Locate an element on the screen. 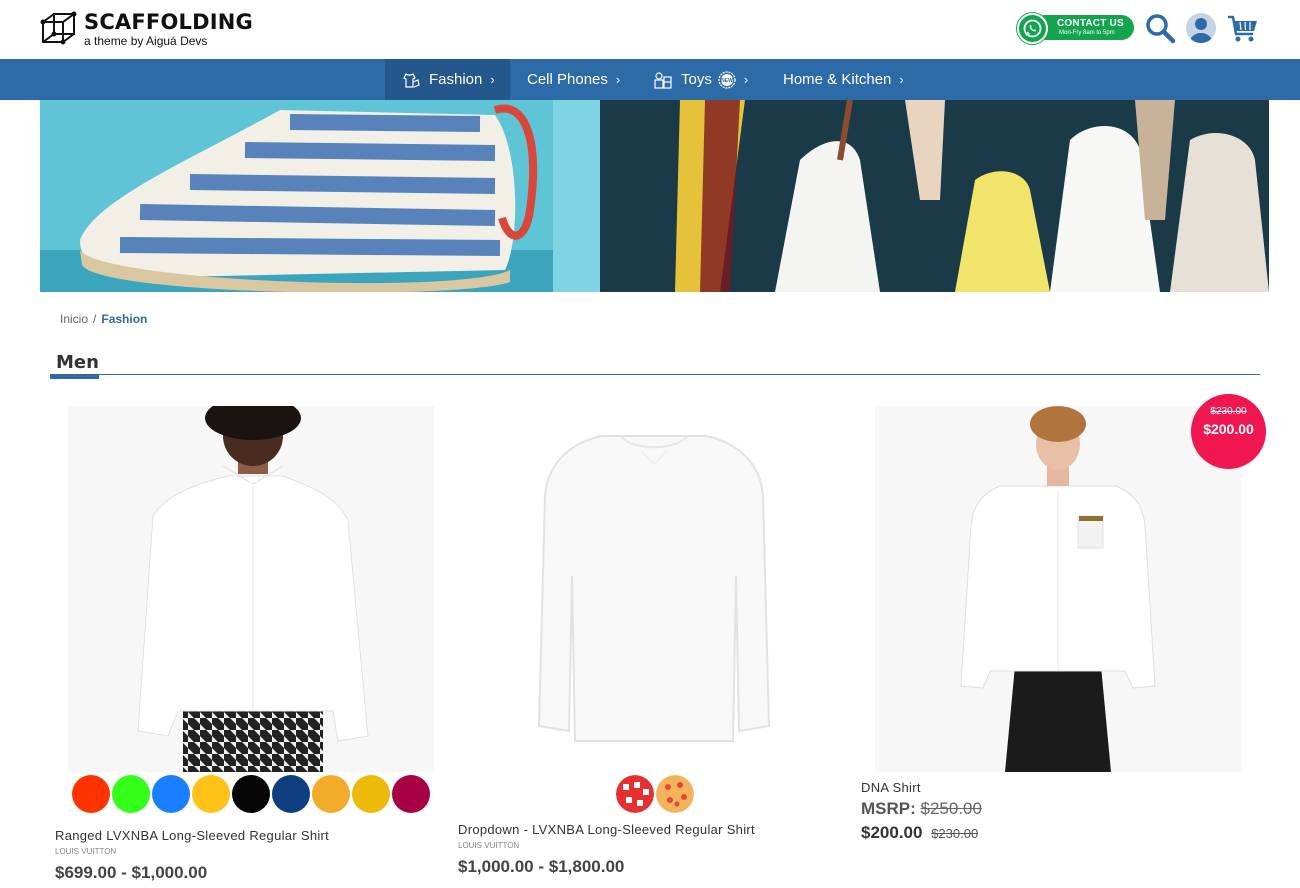 The image size is (1300, 888). logo-subtitle: a theme by Aiguá Devs is located at coordinates (146, 40).